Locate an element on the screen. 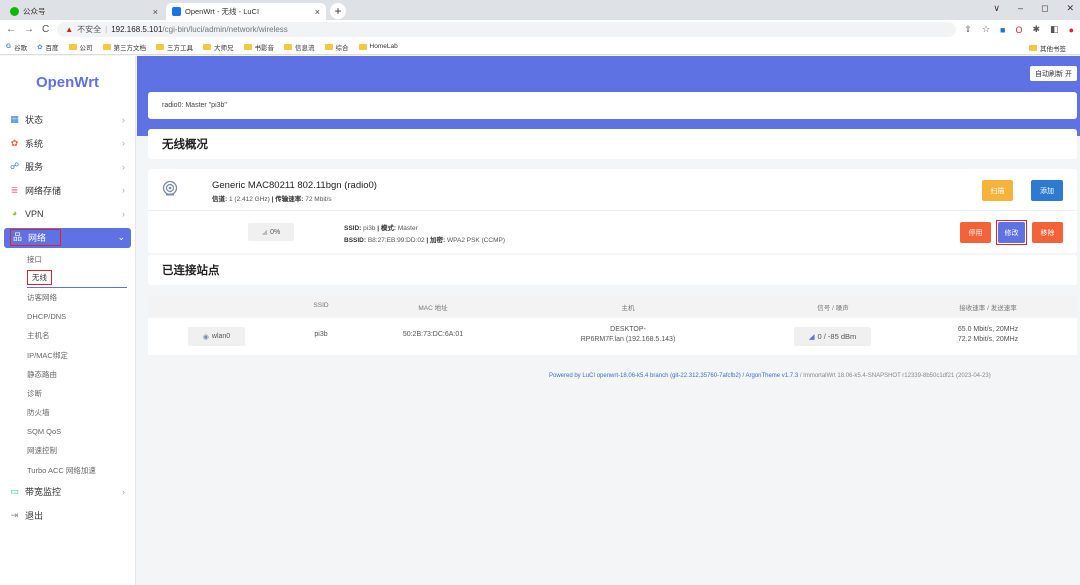  sidepanel-icon: ◧ is located at coordinates (1054, 29).